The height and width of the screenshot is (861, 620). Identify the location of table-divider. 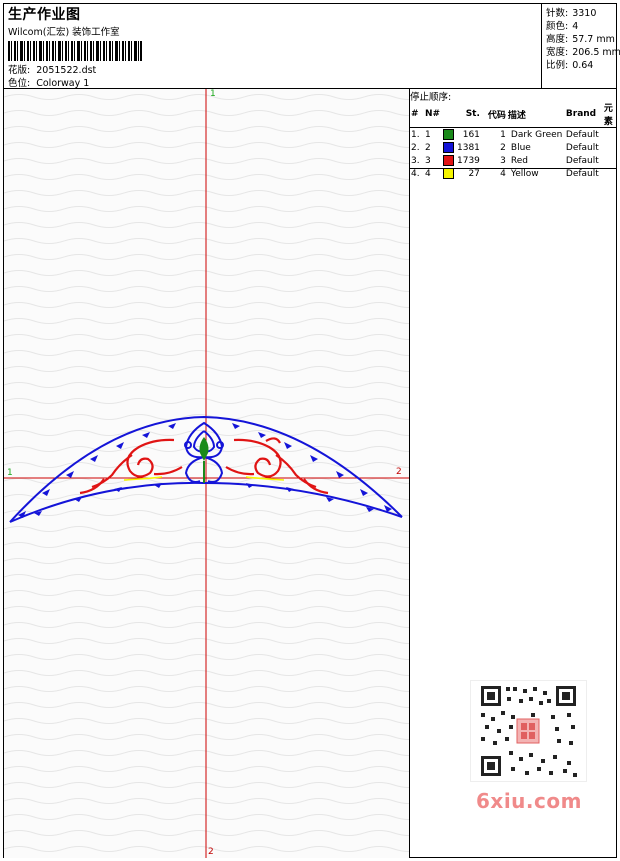
(513, 168).